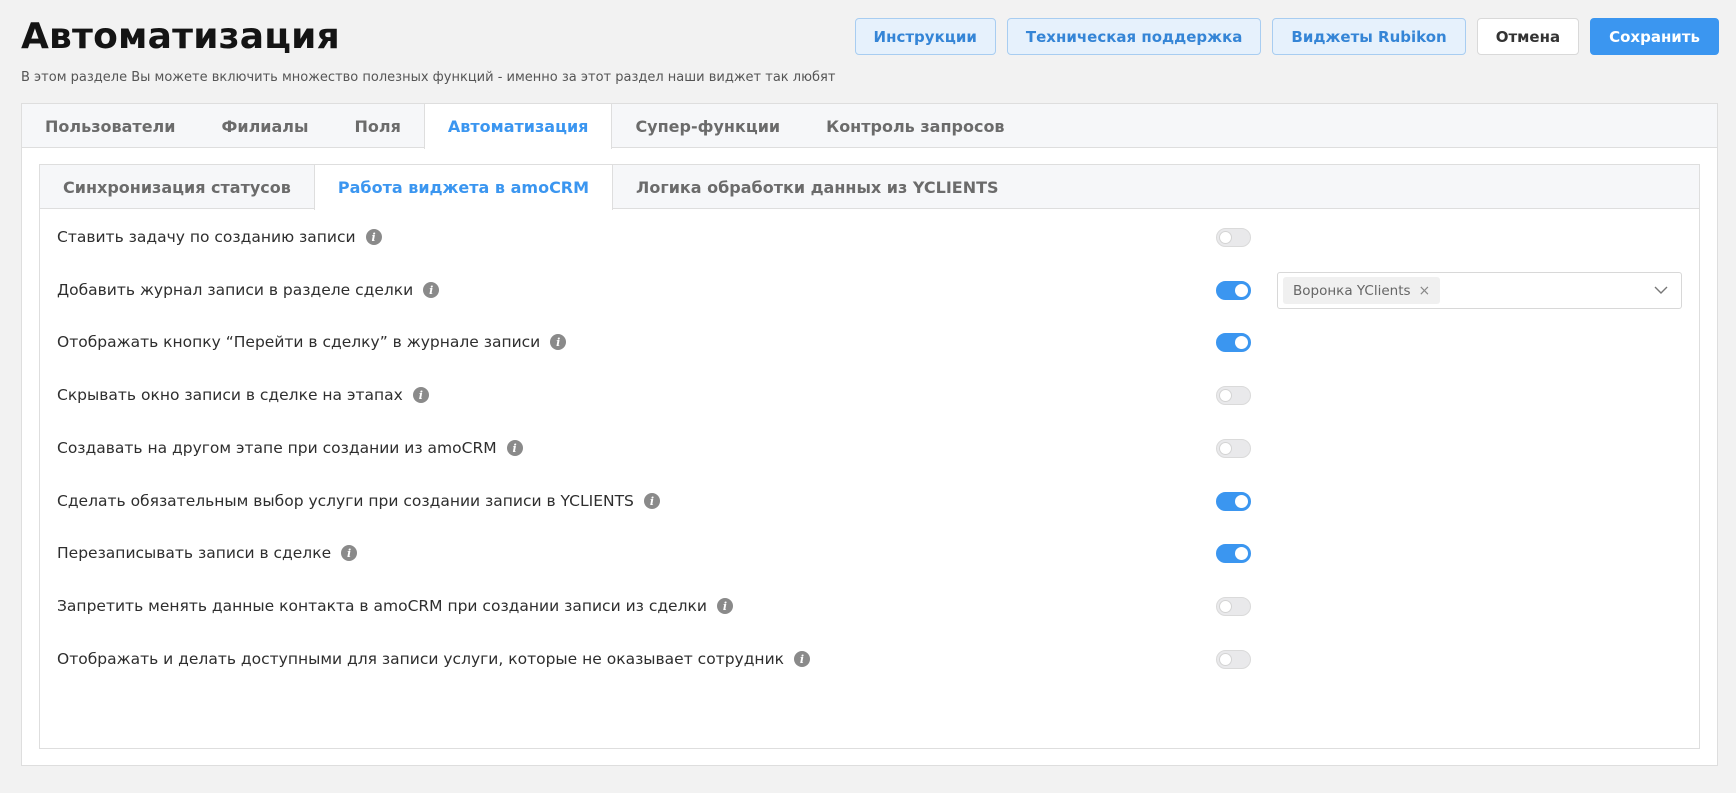 Image resolution: width=1736 pixels, height=793 pixels. What do you see at coordinates (869, 237) in the screenshot?
I see `setting-row: Ставить задачу по созданию записи i` at bounding box center [869, 237].